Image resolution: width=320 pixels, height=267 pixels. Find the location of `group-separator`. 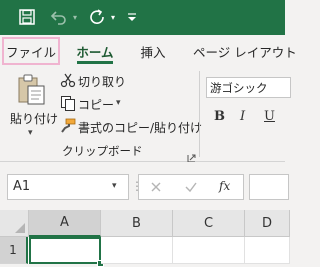

group-separator is located at coordinates (199, 114).